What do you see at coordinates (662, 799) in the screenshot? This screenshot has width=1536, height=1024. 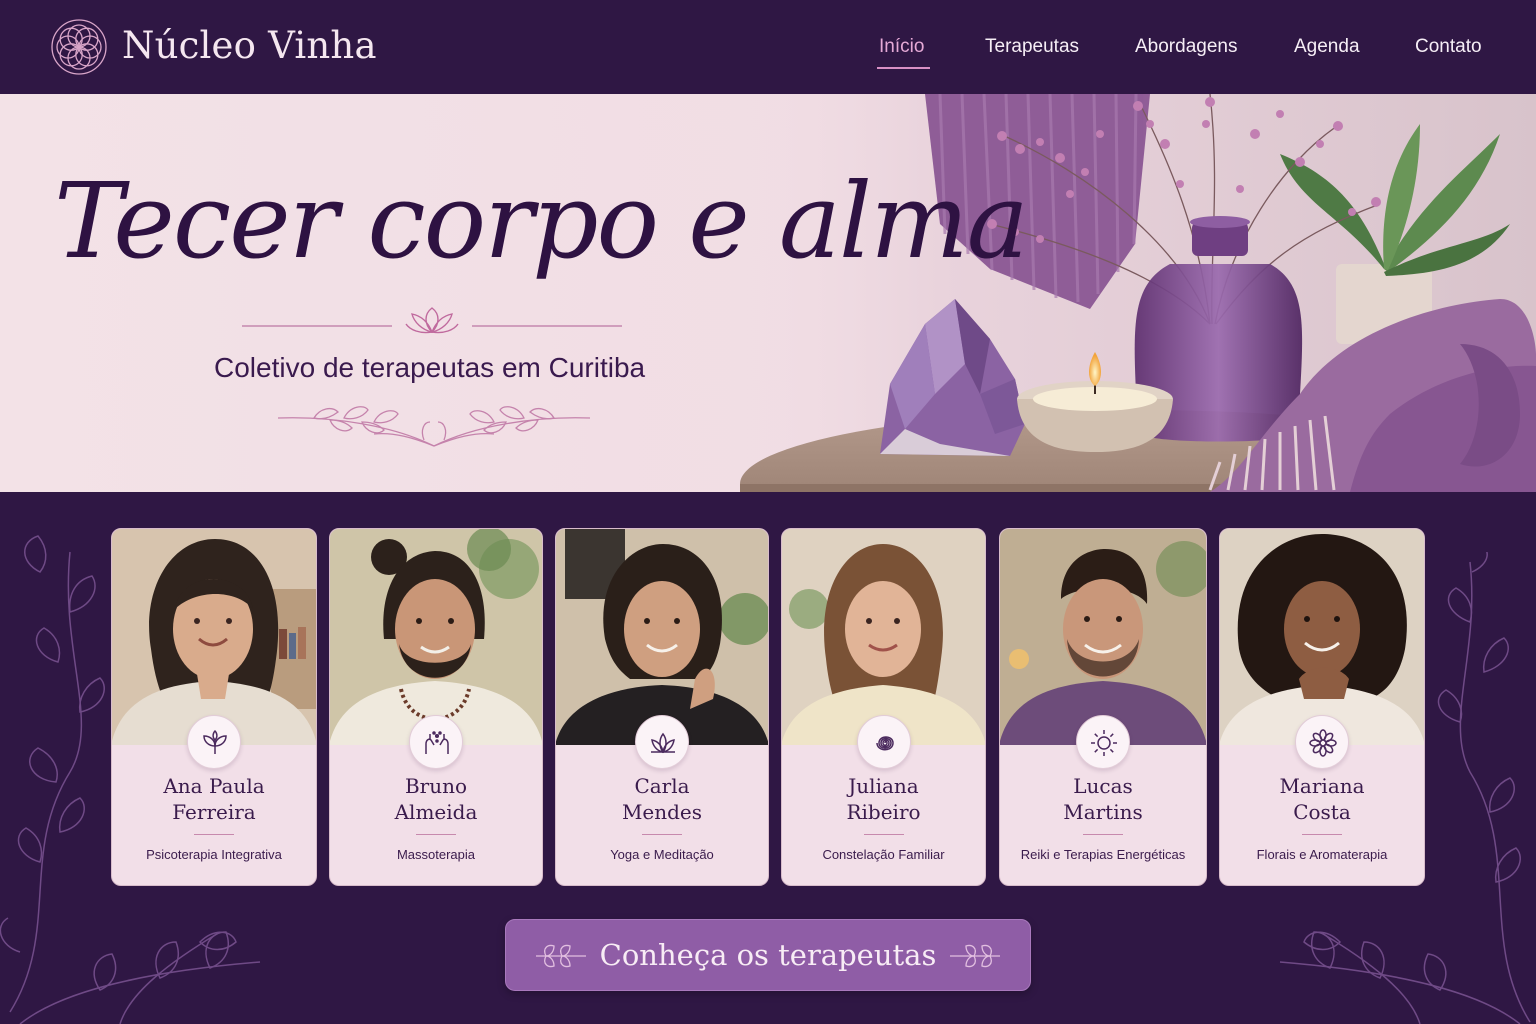 I see `therapist-name: Carla Mendes` at bounding box center [662, 799].